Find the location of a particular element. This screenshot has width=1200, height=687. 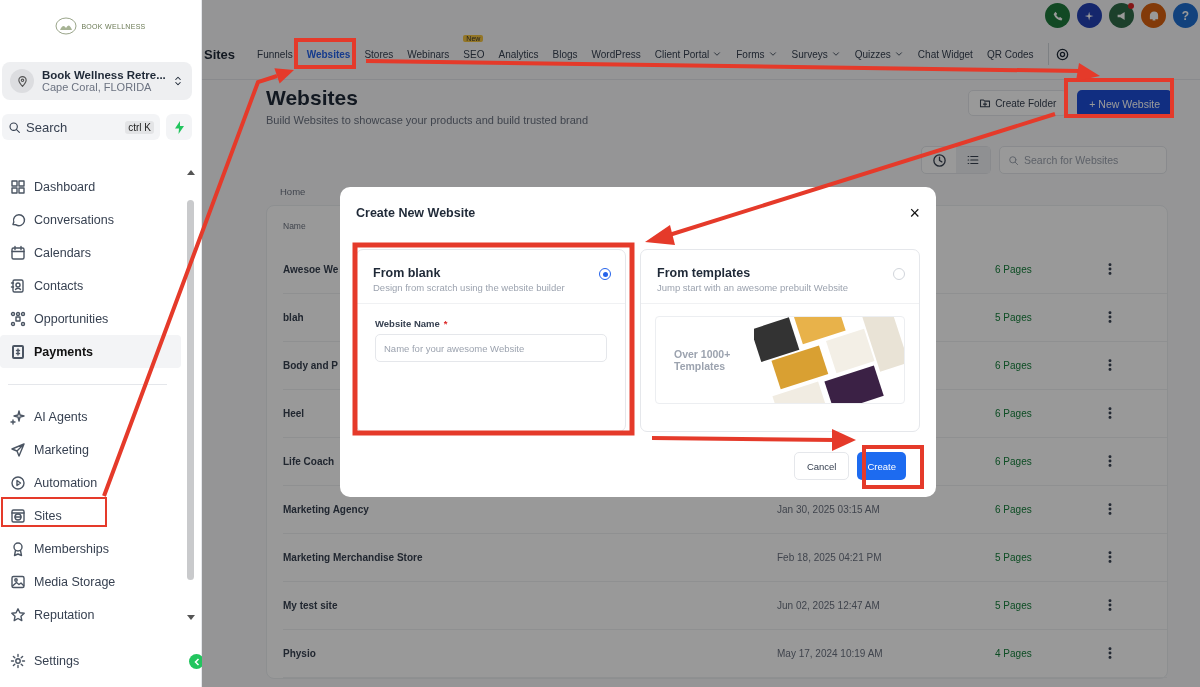

nav-tab: Forms is located at coordinates (757, 54).